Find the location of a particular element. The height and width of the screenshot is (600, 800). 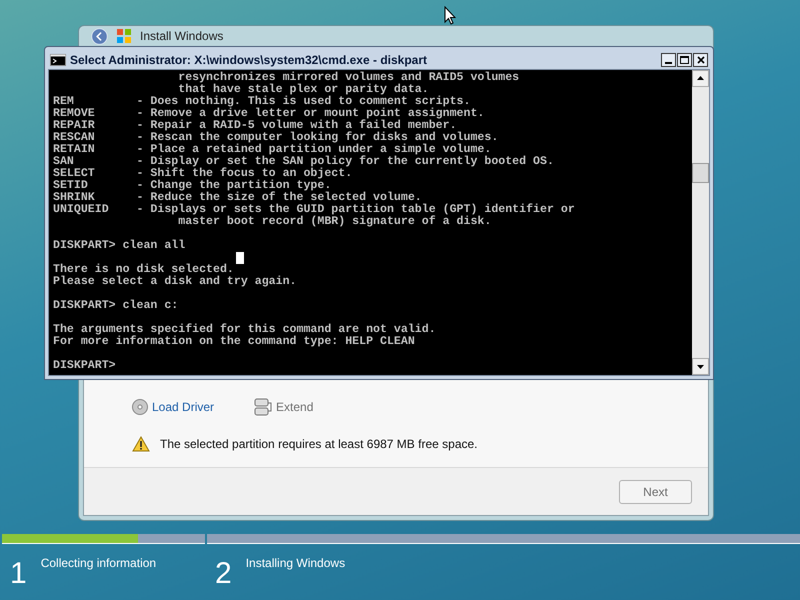

close-button is located at coordinates (700, 59).